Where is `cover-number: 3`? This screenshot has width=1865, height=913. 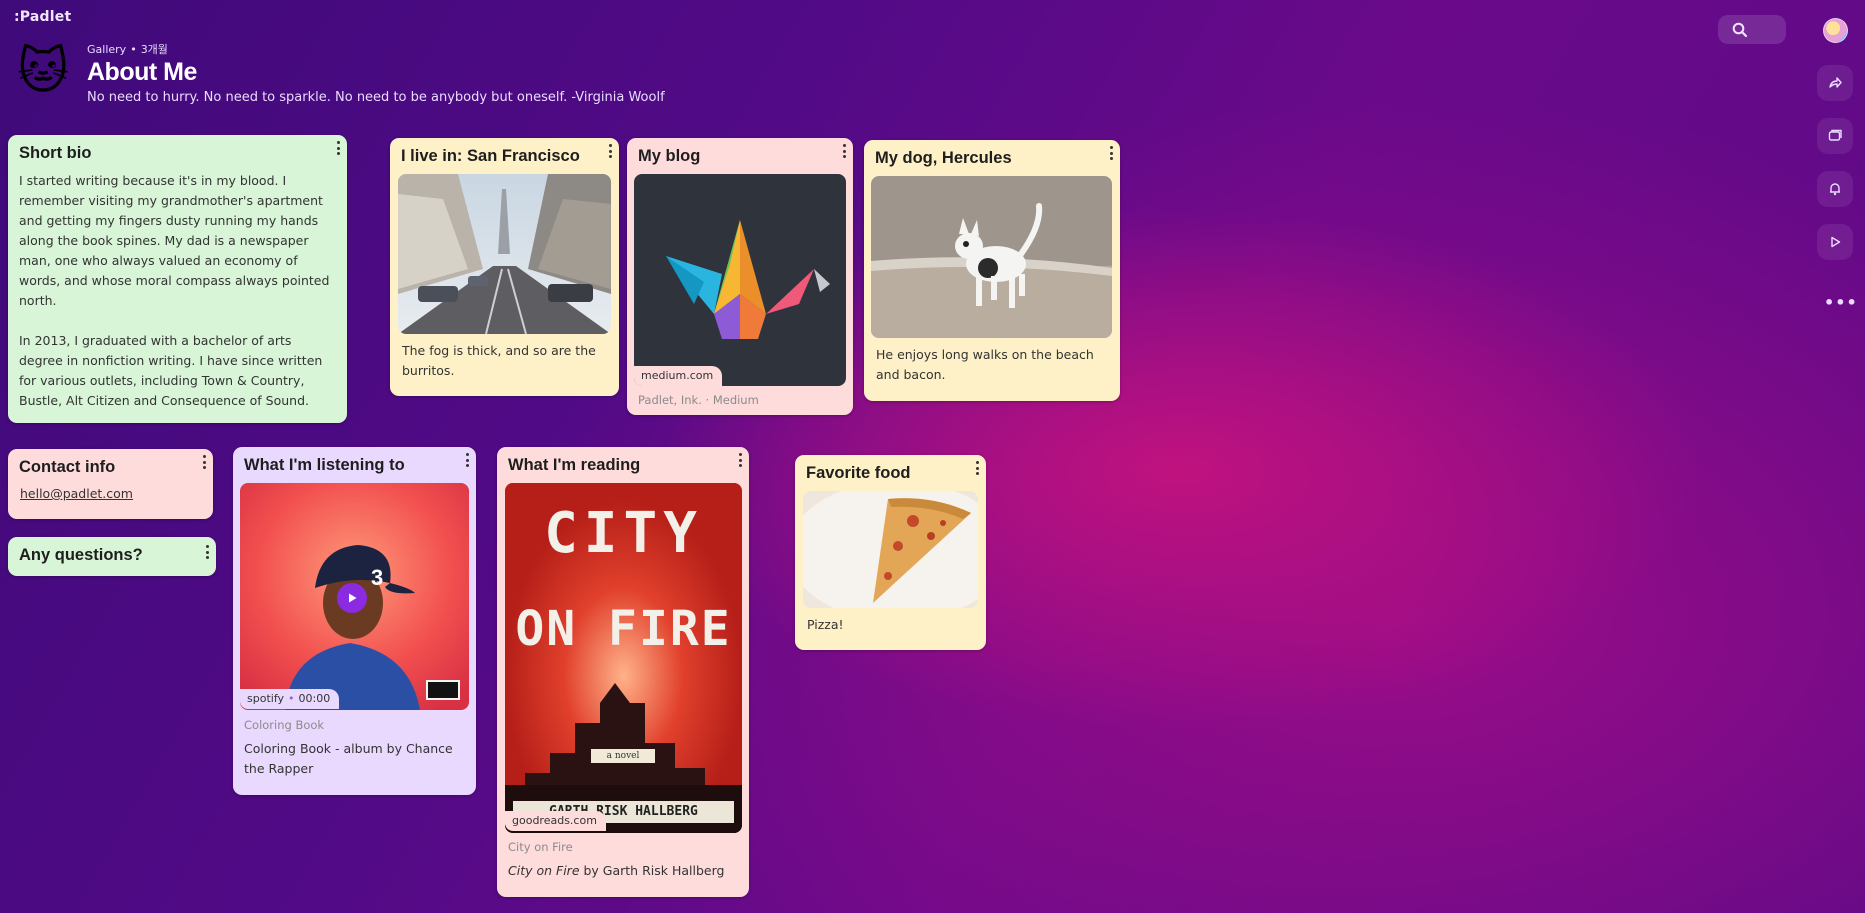
cover-number: 3 is located at coordinates (377, 577).